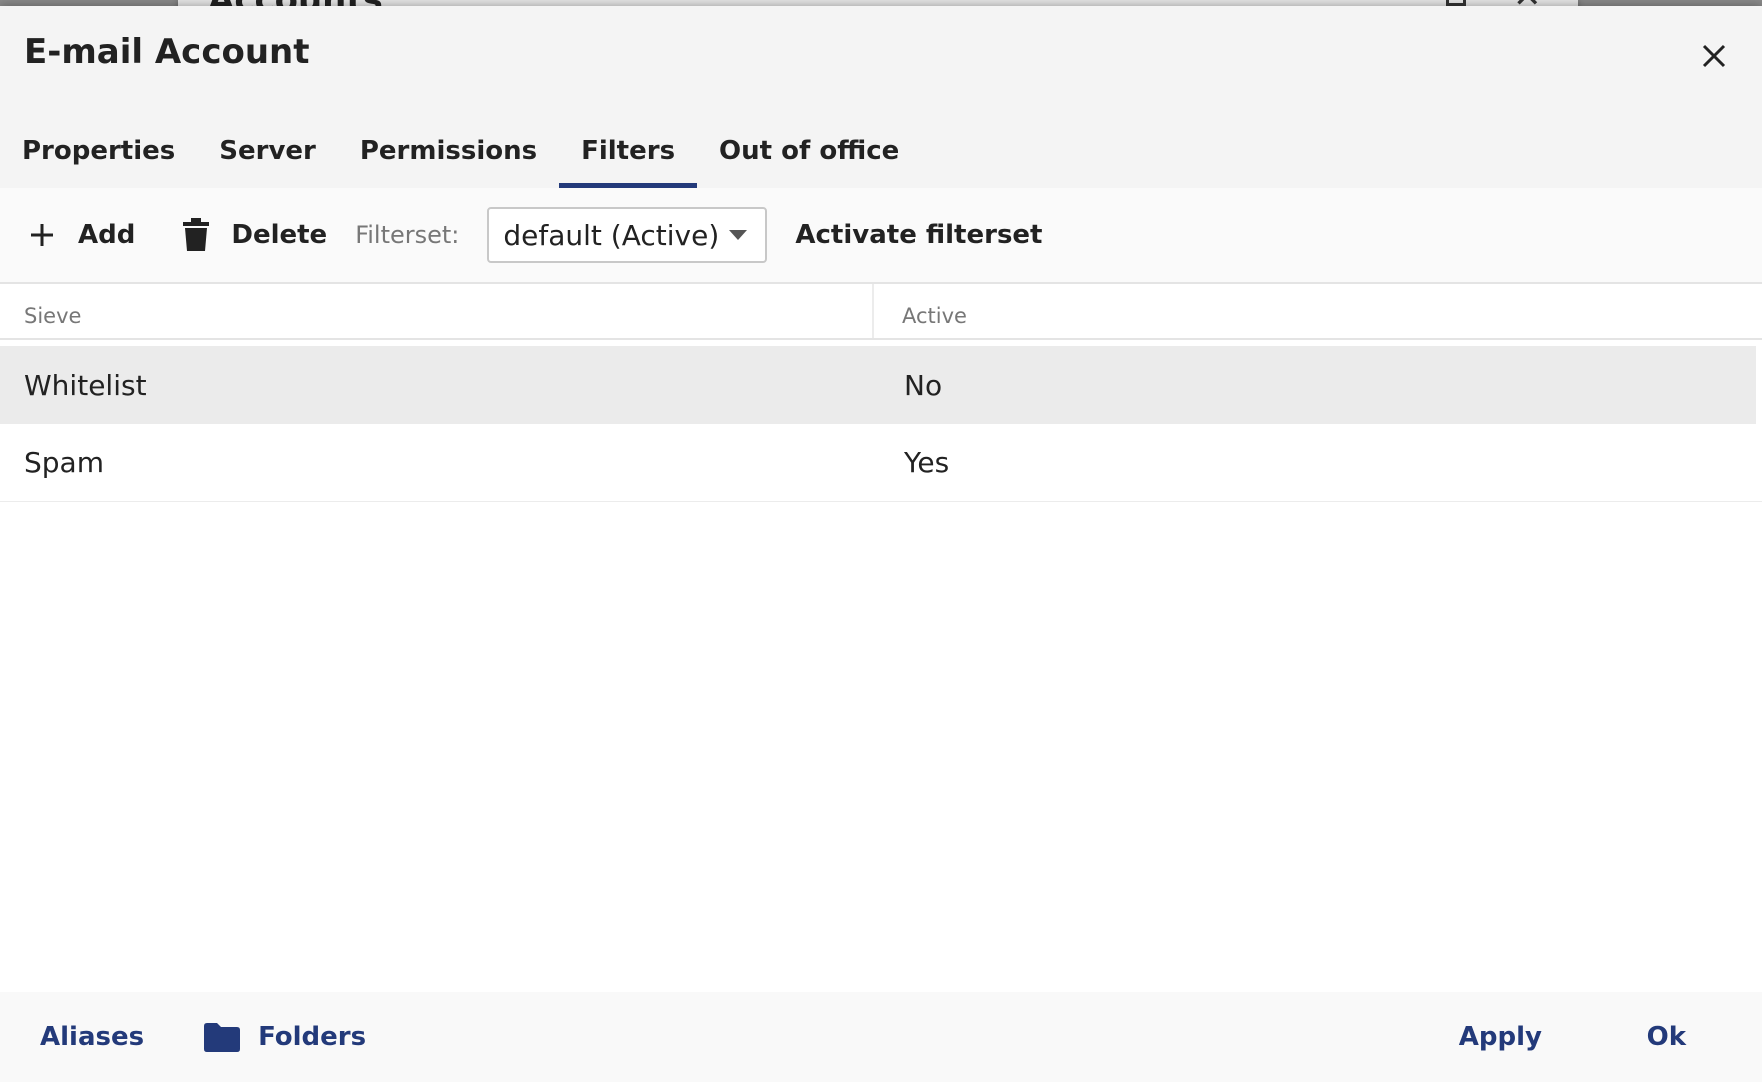 The width and height of the screenshot is (1762, 1082). I want to click on folders-label: Folders, so click(312, 1037).